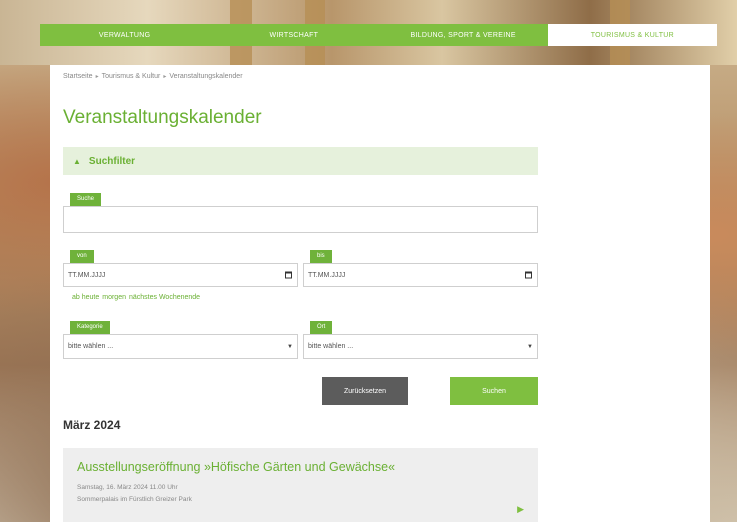 The width and height of the screenshot is (737, 522). Describe the element at coordinates (134, 499) in the screenshot. I see `event-place: Sommerpalais im Fürstlich Greizer Park` at that location.